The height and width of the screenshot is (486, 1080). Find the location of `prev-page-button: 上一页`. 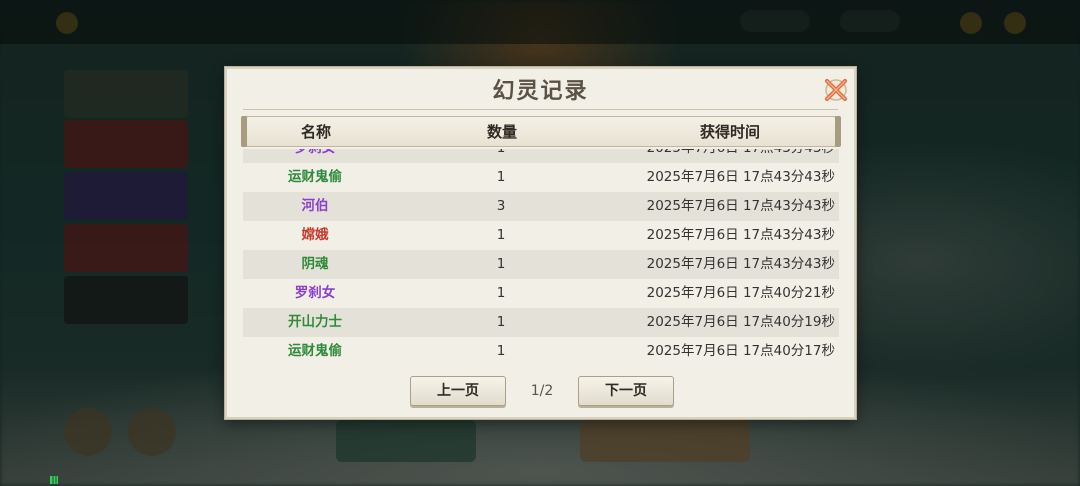

prev-page-button: 上一页 is located at coordinates (458, 391).